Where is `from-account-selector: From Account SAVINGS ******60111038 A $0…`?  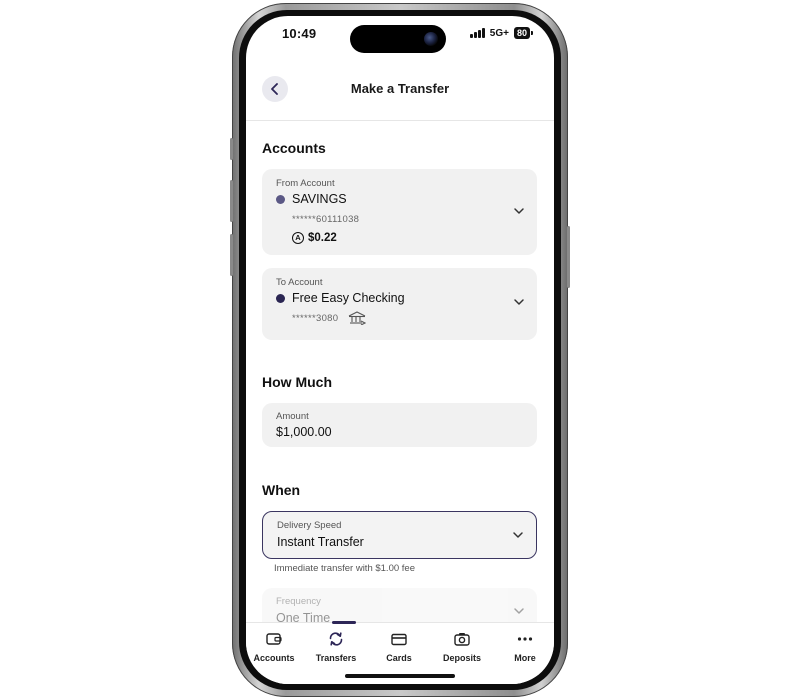
from-account-selector: From Account SAVINGS ******60111038 A $0… is located at coordinates (399, 212).